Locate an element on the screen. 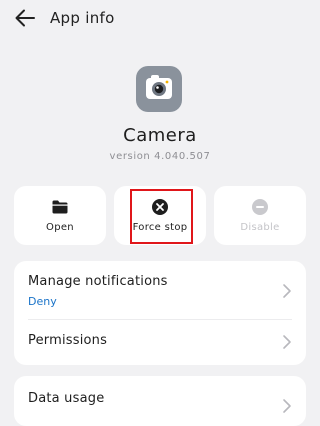 The width and height of the screenshot is (320, 426). data-usage-title: Data usage is located at coordinates (66, 398).